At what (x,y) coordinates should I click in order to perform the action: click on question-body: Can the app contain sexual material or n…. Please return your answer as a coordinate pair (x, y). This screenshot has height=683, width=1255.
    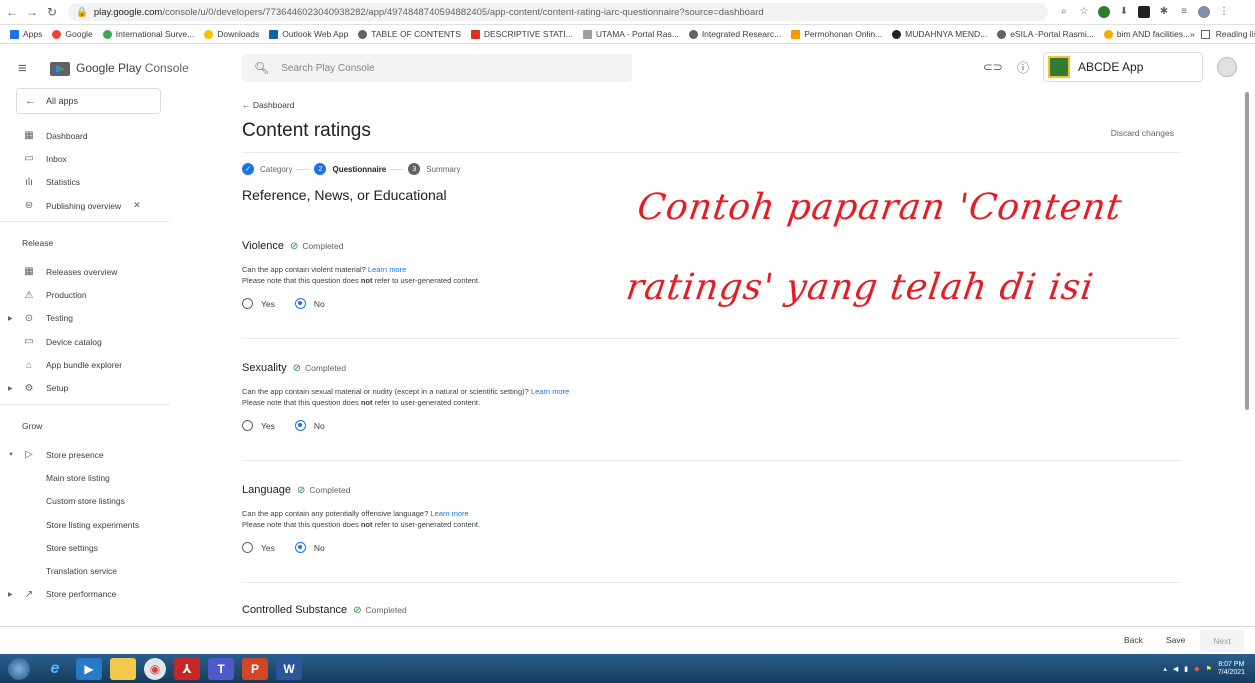
    Looking at the image, I should click on (385, 391).